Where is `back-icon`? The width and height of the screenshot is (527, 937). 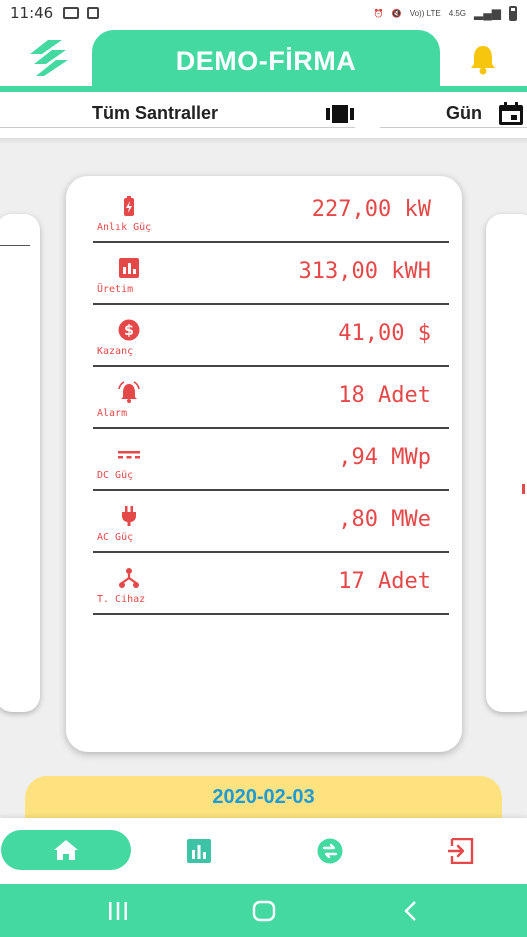 back-icon is located at coordinates (411, 911).